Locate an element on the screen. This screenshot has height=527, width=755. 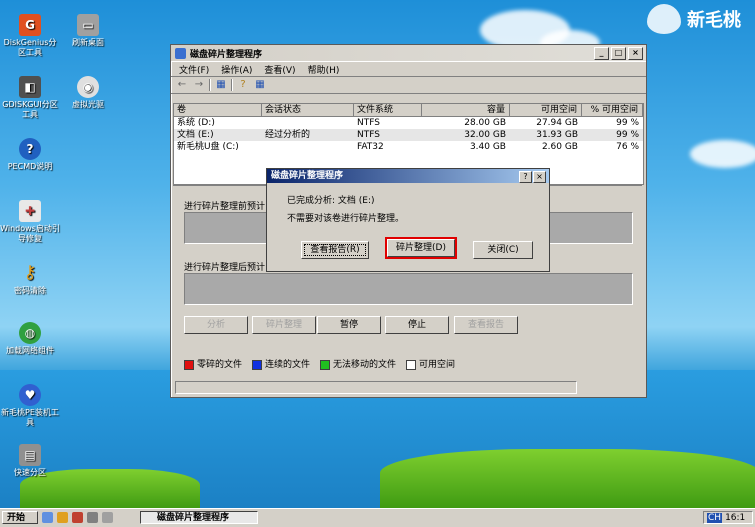
column-header: 容量 is located at coordinates (466, 110).